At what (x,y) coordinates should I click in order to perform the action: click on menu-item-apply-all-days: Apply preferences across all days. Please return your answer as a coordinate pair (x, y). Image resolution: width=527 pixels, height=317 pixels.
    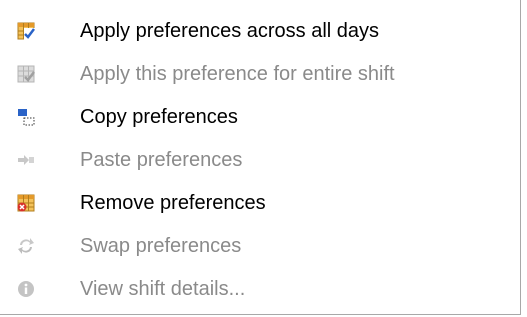
    Looking at the image, I should click on (259, 31).